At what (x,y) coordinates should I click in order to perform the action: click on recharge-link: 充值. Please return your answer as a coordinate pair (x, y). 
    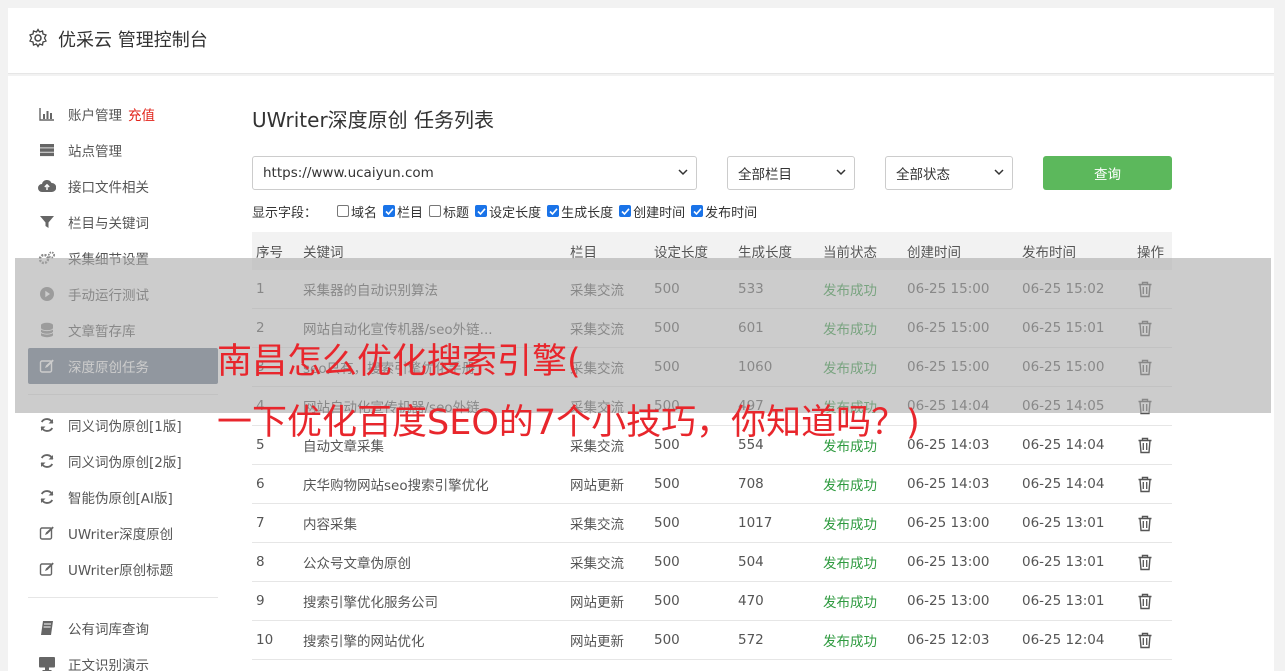
    Looking at the image, I should click on (141, 114).